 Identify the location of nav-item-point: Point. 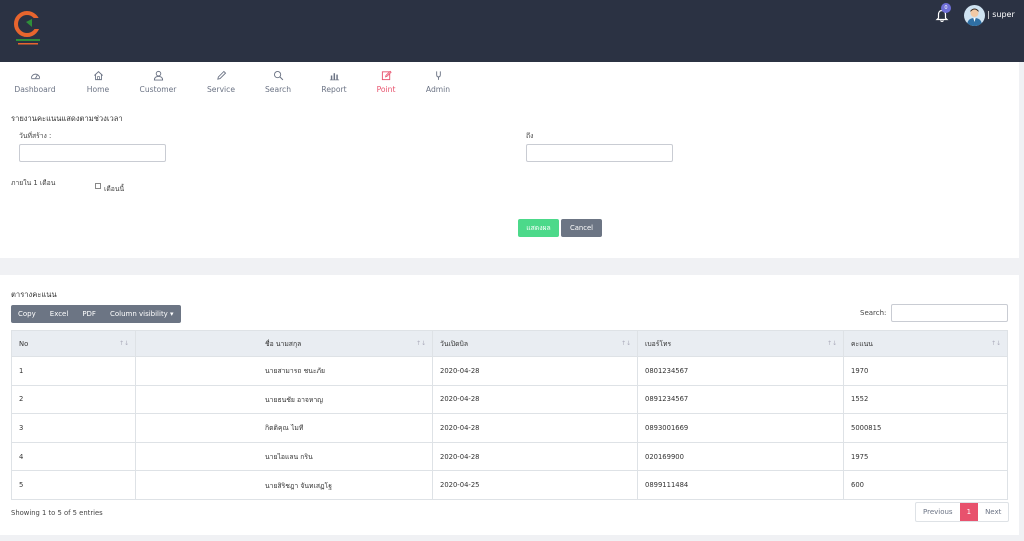
(386, 87).